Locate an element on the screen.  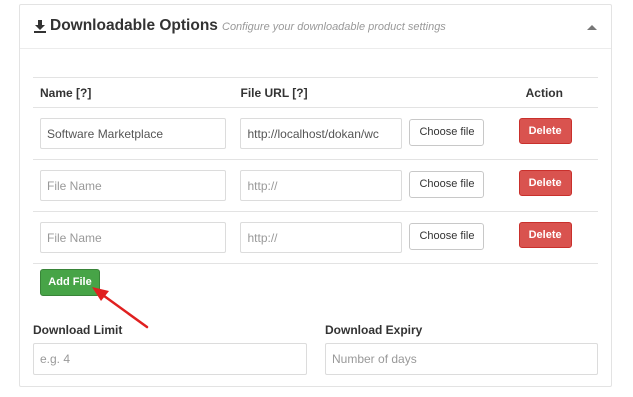
download-limit-label: Download Limit is located at coordinates (78, 330).